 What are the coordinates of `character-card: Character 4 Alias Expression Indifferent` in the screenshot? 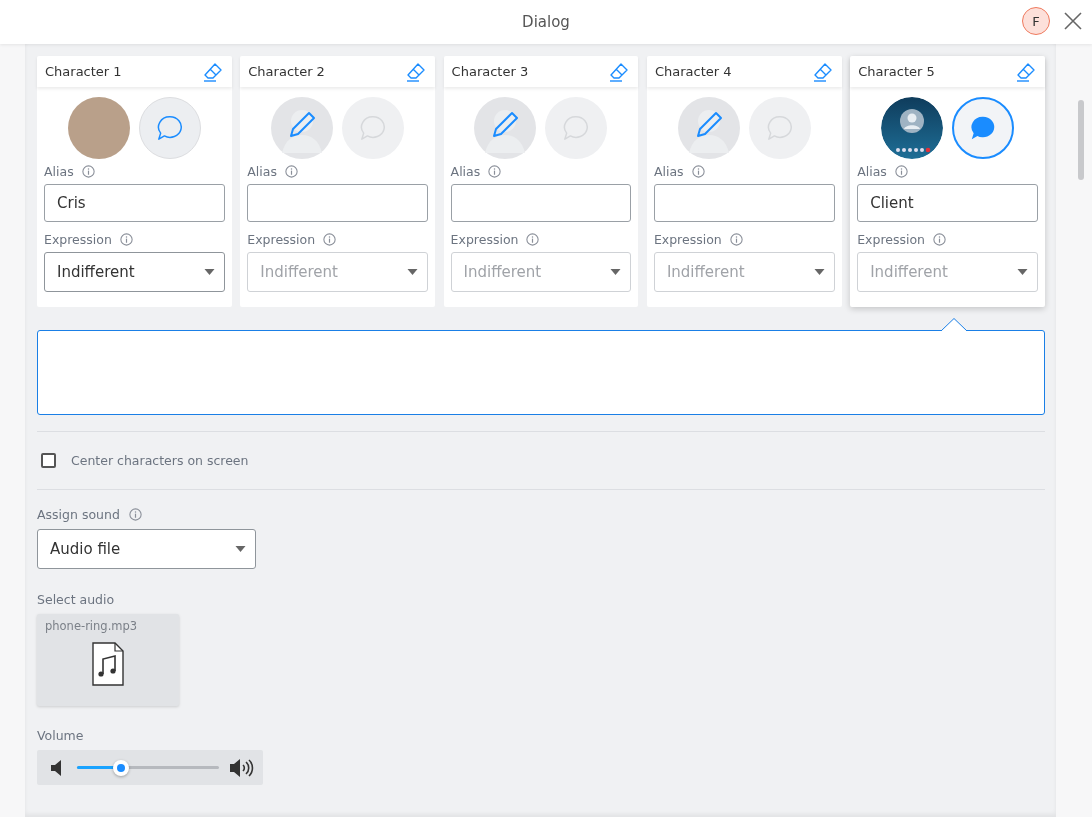 It's located at (744, 181).